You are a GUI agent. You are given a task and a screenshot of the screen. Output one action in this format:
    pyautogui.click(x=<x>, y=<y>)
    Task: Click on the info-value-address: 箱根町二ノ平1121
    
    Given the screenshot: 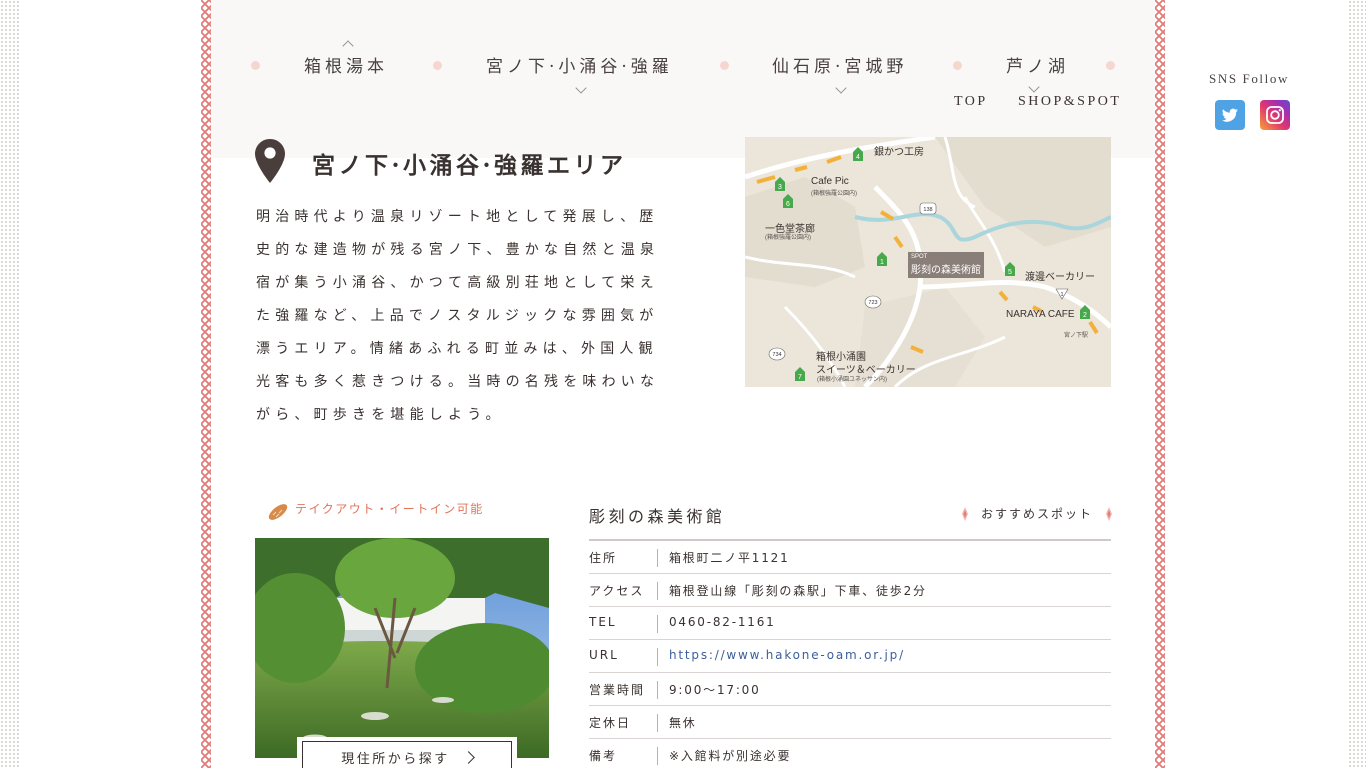 What is the action you would take?
    pyautogui.click(x=729, y=558)
    